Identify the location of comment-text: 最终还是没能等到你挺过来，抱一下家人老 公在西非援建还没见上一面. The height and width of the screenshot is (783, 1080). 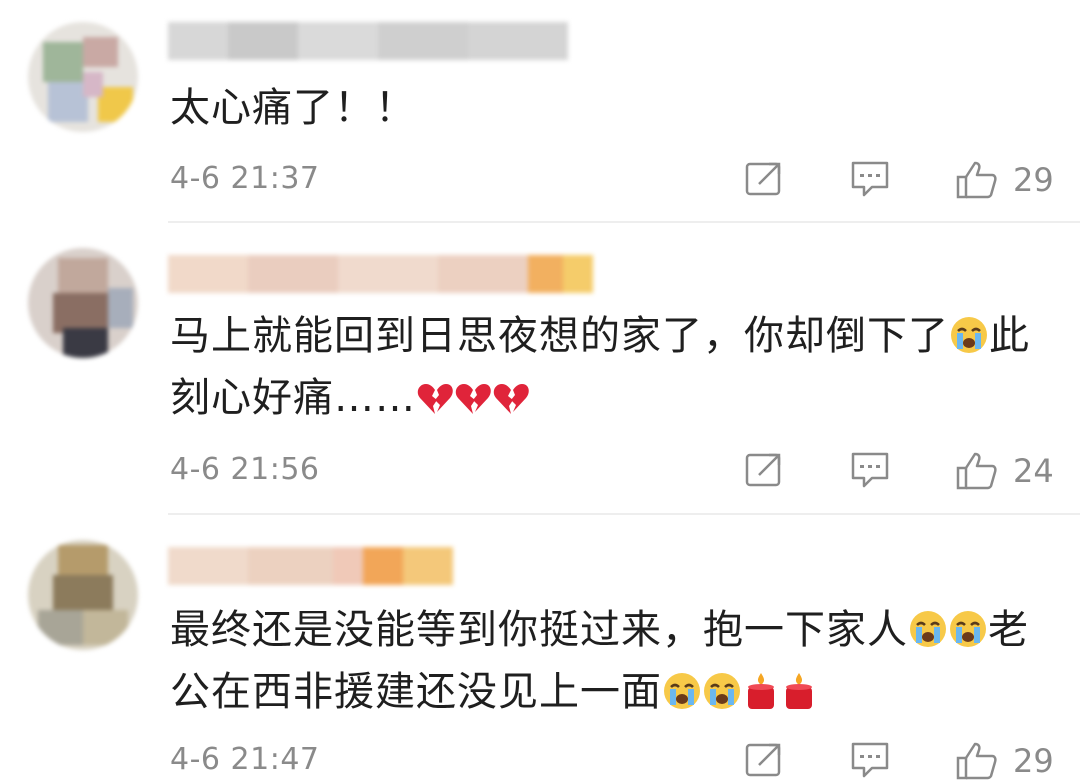
(610, 664).